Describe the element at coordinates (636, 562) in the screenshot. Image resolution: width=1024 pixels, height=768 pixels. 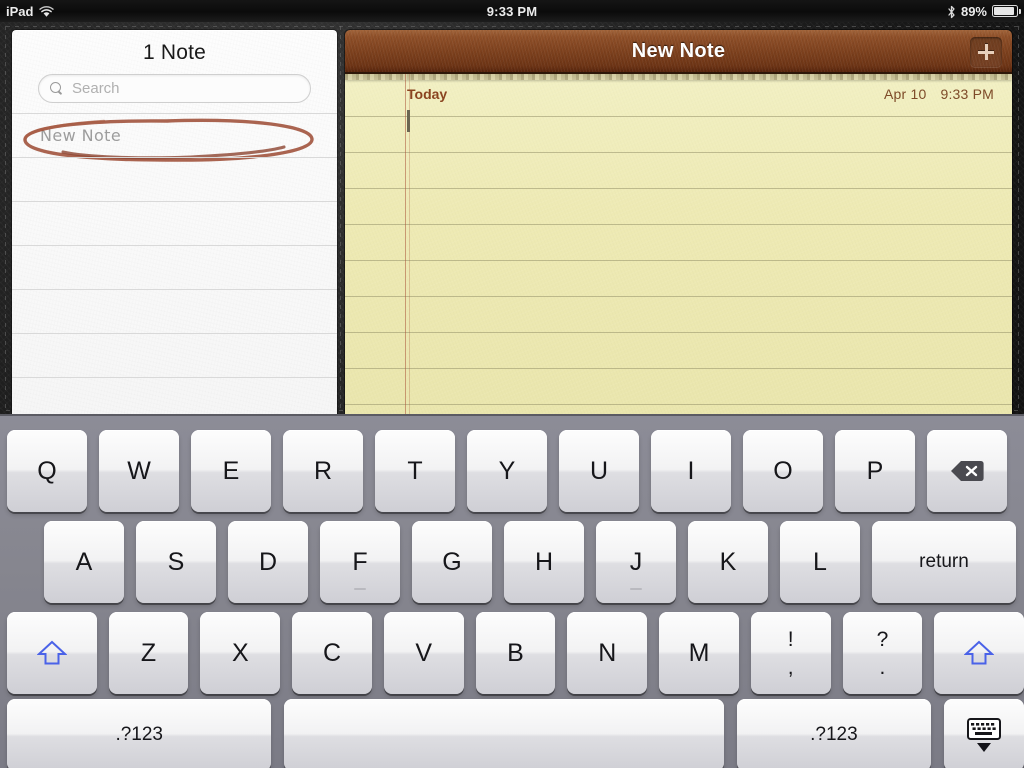
I see `key-j: J` at that location.